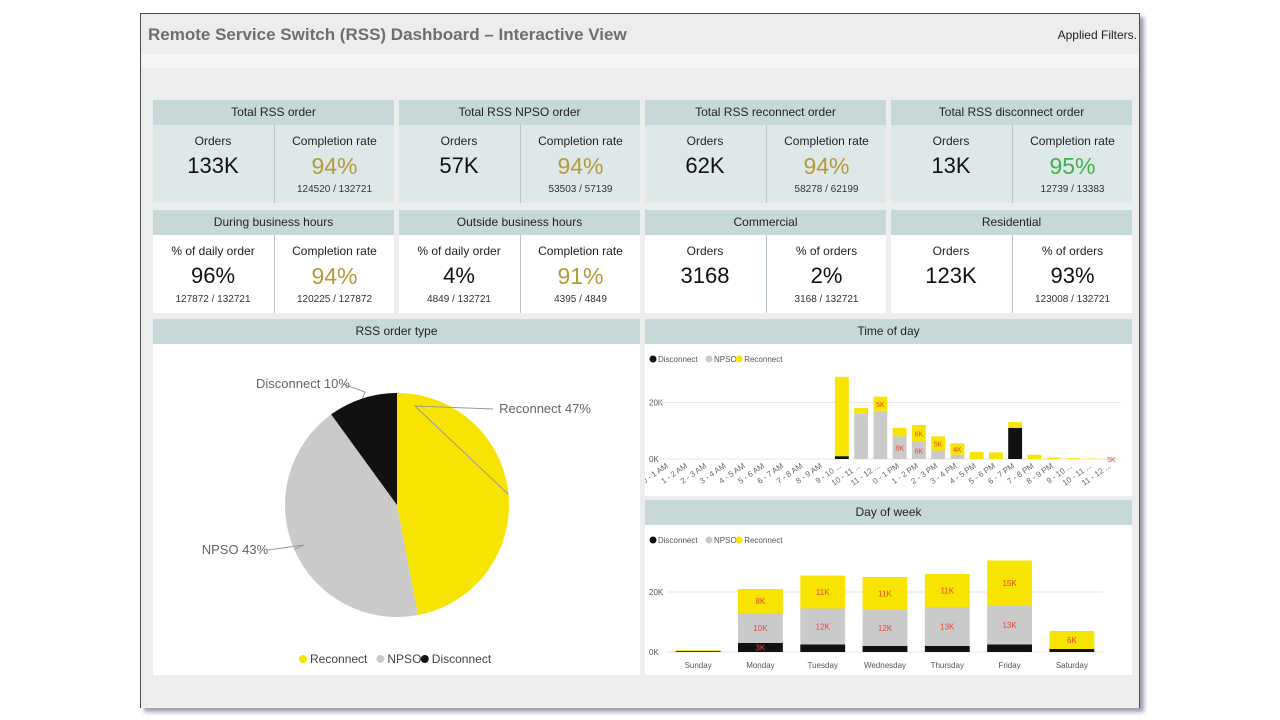 The image size is (1280, 720). I want to click on kpi-daily-share: % of daily order 4% 4849 / 132721, so click(459, 274).